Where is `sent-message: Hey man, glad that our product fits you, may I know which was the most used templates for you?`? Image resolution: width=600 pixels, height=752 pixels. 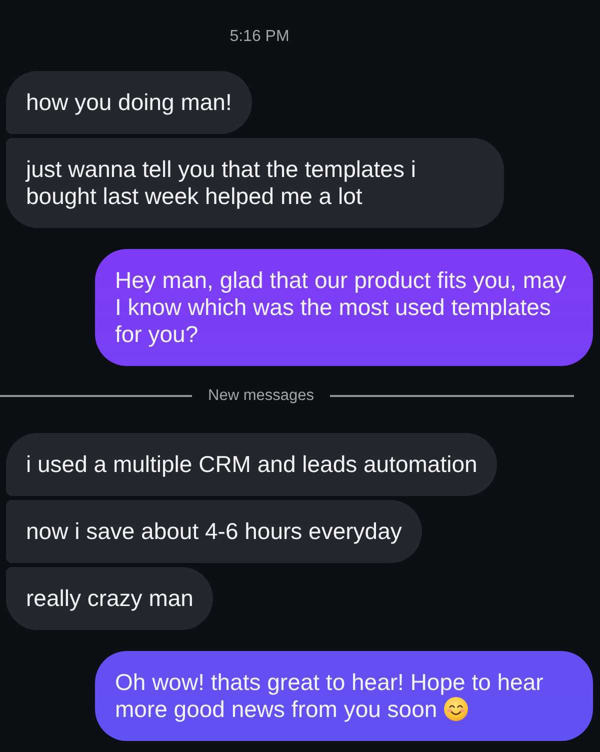
sent-message: Hey man, glad that our product fits you, may I know which was the most used templates for you? is located at coordinates (344, 307).